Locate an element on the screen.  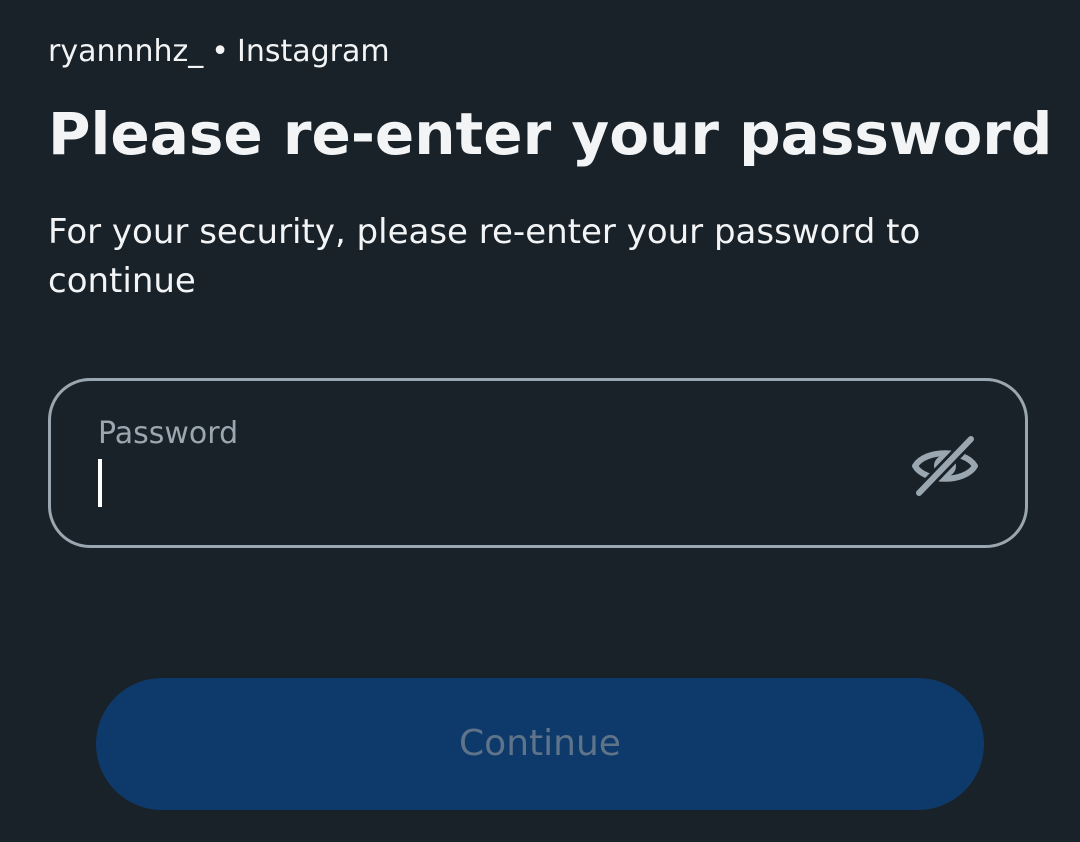
account-line: ryannnhz_ • Instagram is located at coordinates (219, 52).